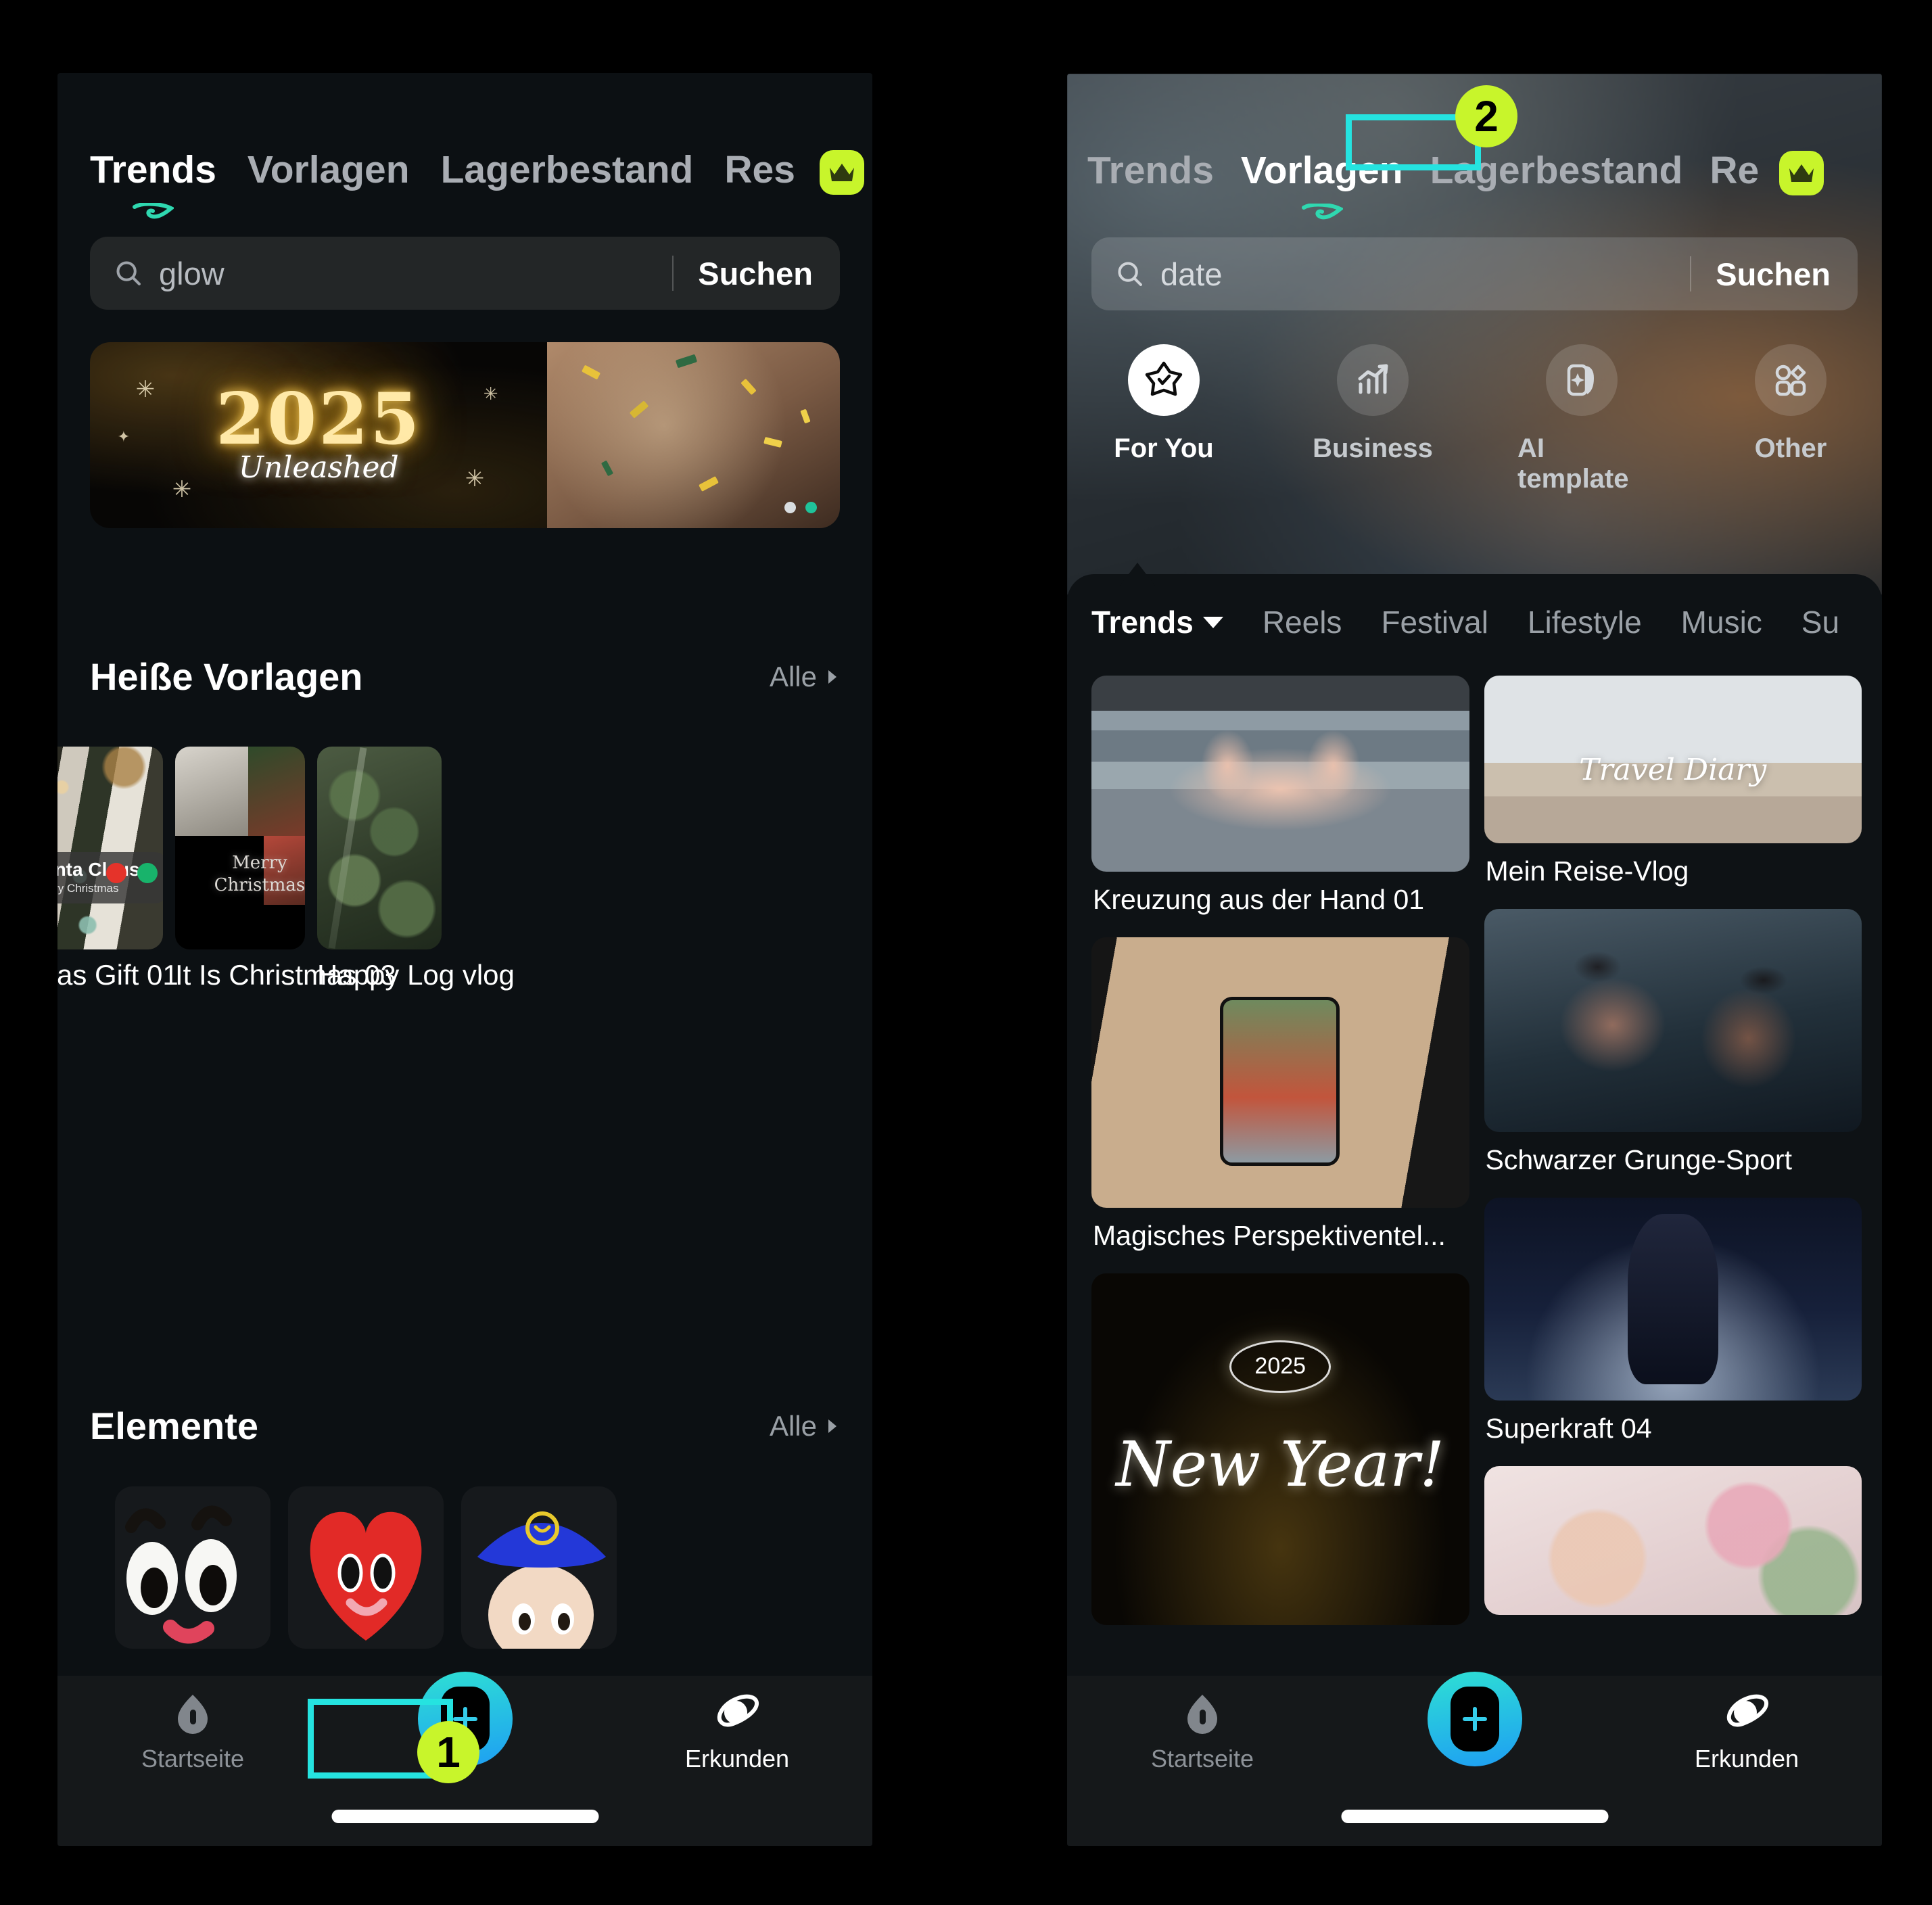  Describe the element at coordinates (1322, 212) in the screenshot. I see `active-tab-underline-icon` at that location.